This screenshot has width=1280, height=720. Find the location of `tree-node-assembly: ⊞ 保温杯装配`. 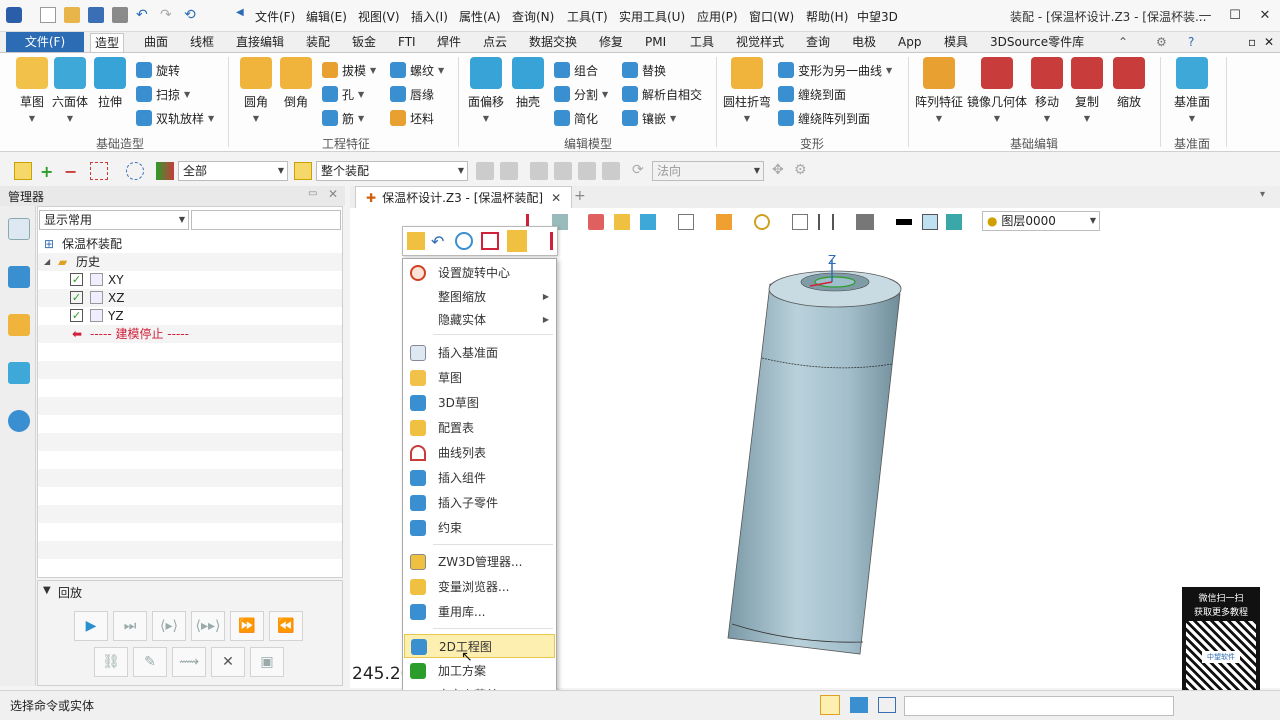

tree-node-assembly: ⊞ 保温杯装配 is located at coordinates (190, 244).